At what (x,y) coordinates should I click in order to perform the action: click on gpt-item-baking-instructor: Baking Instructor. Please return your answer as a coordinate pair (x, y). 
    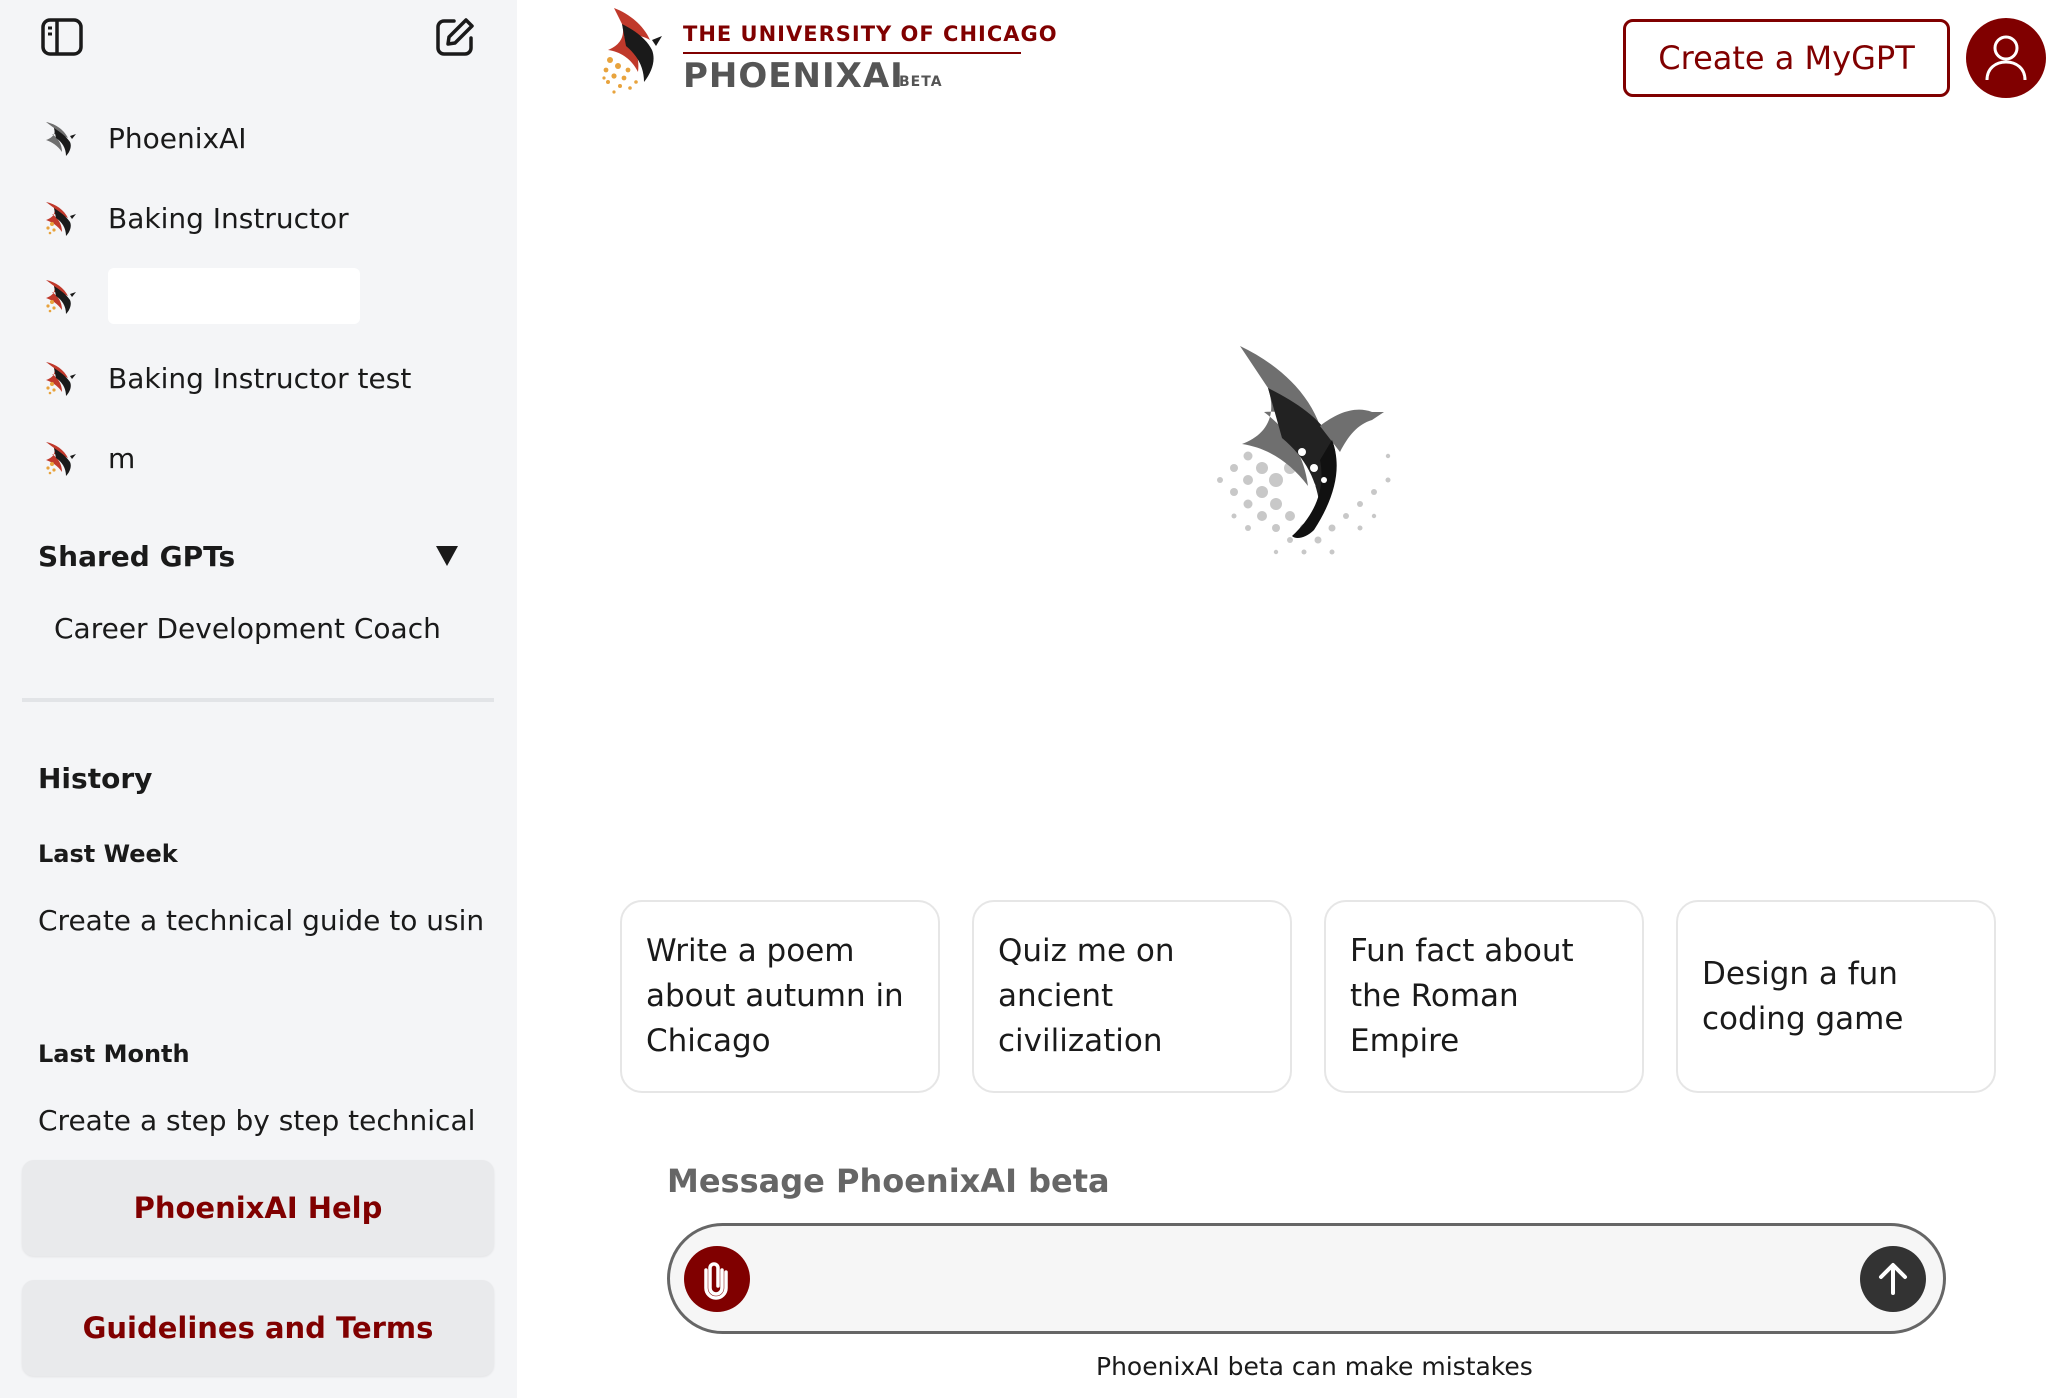
    Looking at the image, I should click on (260, 218).